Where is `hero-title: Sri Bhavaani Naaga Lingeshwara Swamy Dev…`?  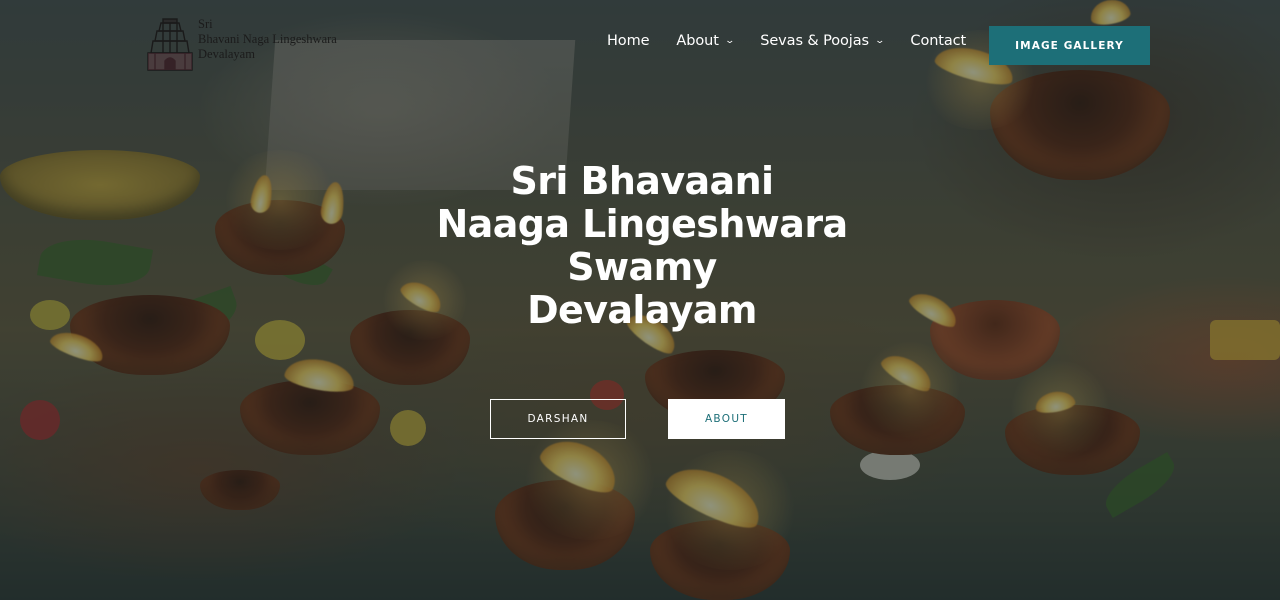 hero-title: Sri Bhavaani Naaga Lingeshwara Swamy Dev… is located at coordinates (642, 246).